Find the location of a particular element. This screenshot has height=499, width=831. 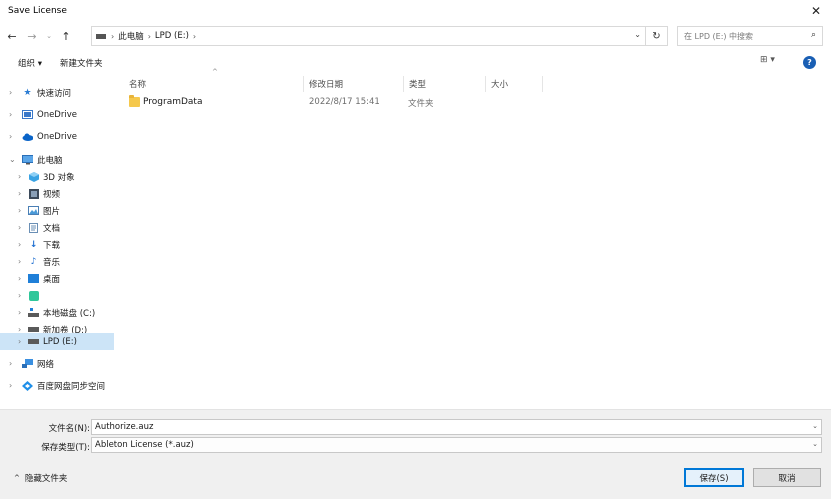

recent-locations-chevron-icon: ⌄ is located at coordinates (49, 36).